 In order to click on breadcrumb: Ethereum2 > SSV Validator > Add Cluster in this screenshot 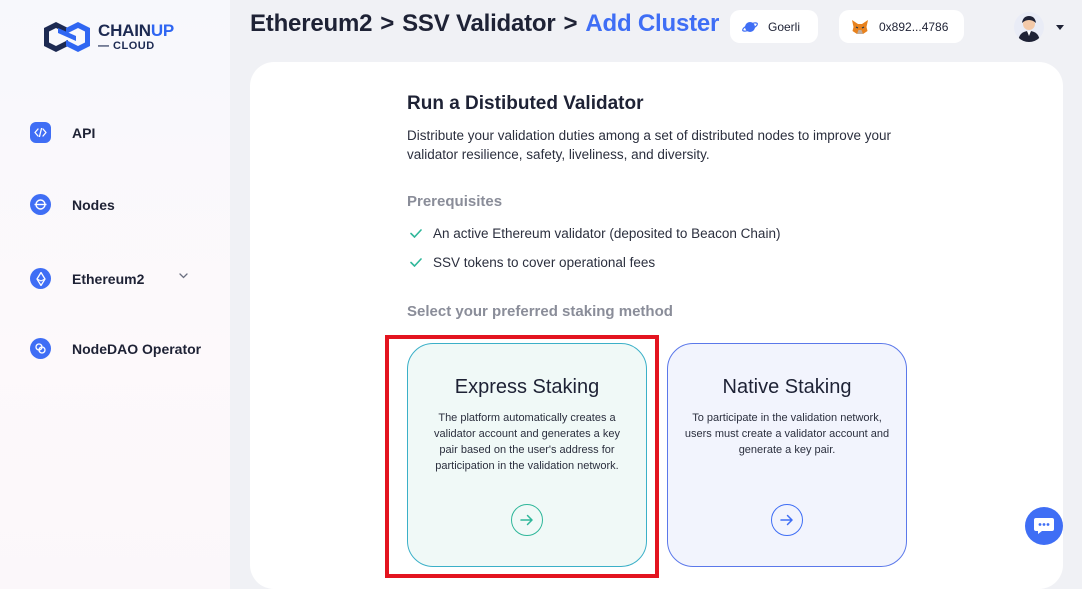, I will do `click(484, 24)`.